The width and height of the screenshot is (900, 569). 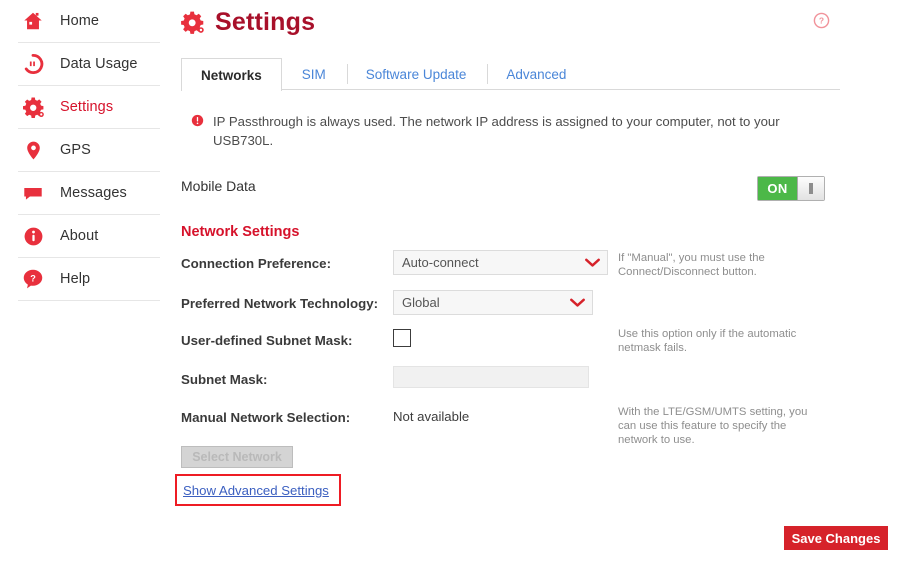 What do you see at coordinates (33, 21) in the screenshot?
I see `home-icon` at bounding box center [33, 21].